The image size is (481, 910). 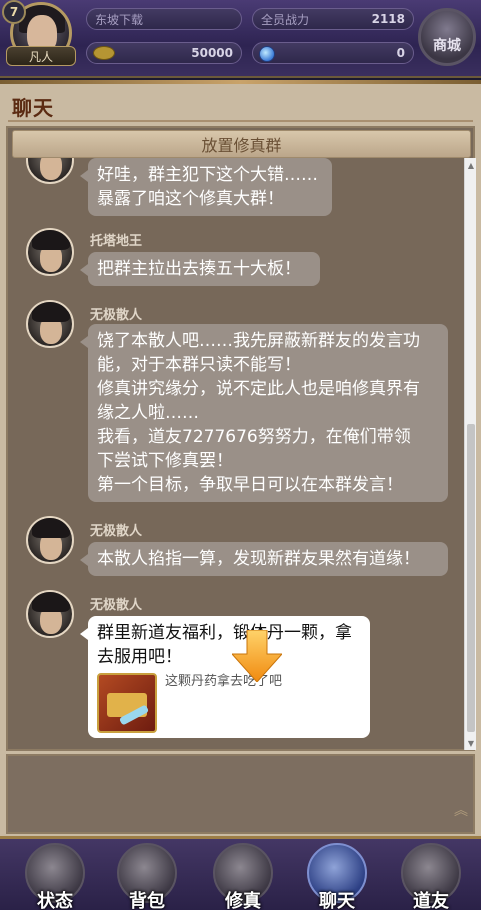 What do you see at coordinates (164, 53) in the screenshot?
I see `coins-pill: 50000` at bounding box center [164, 53].